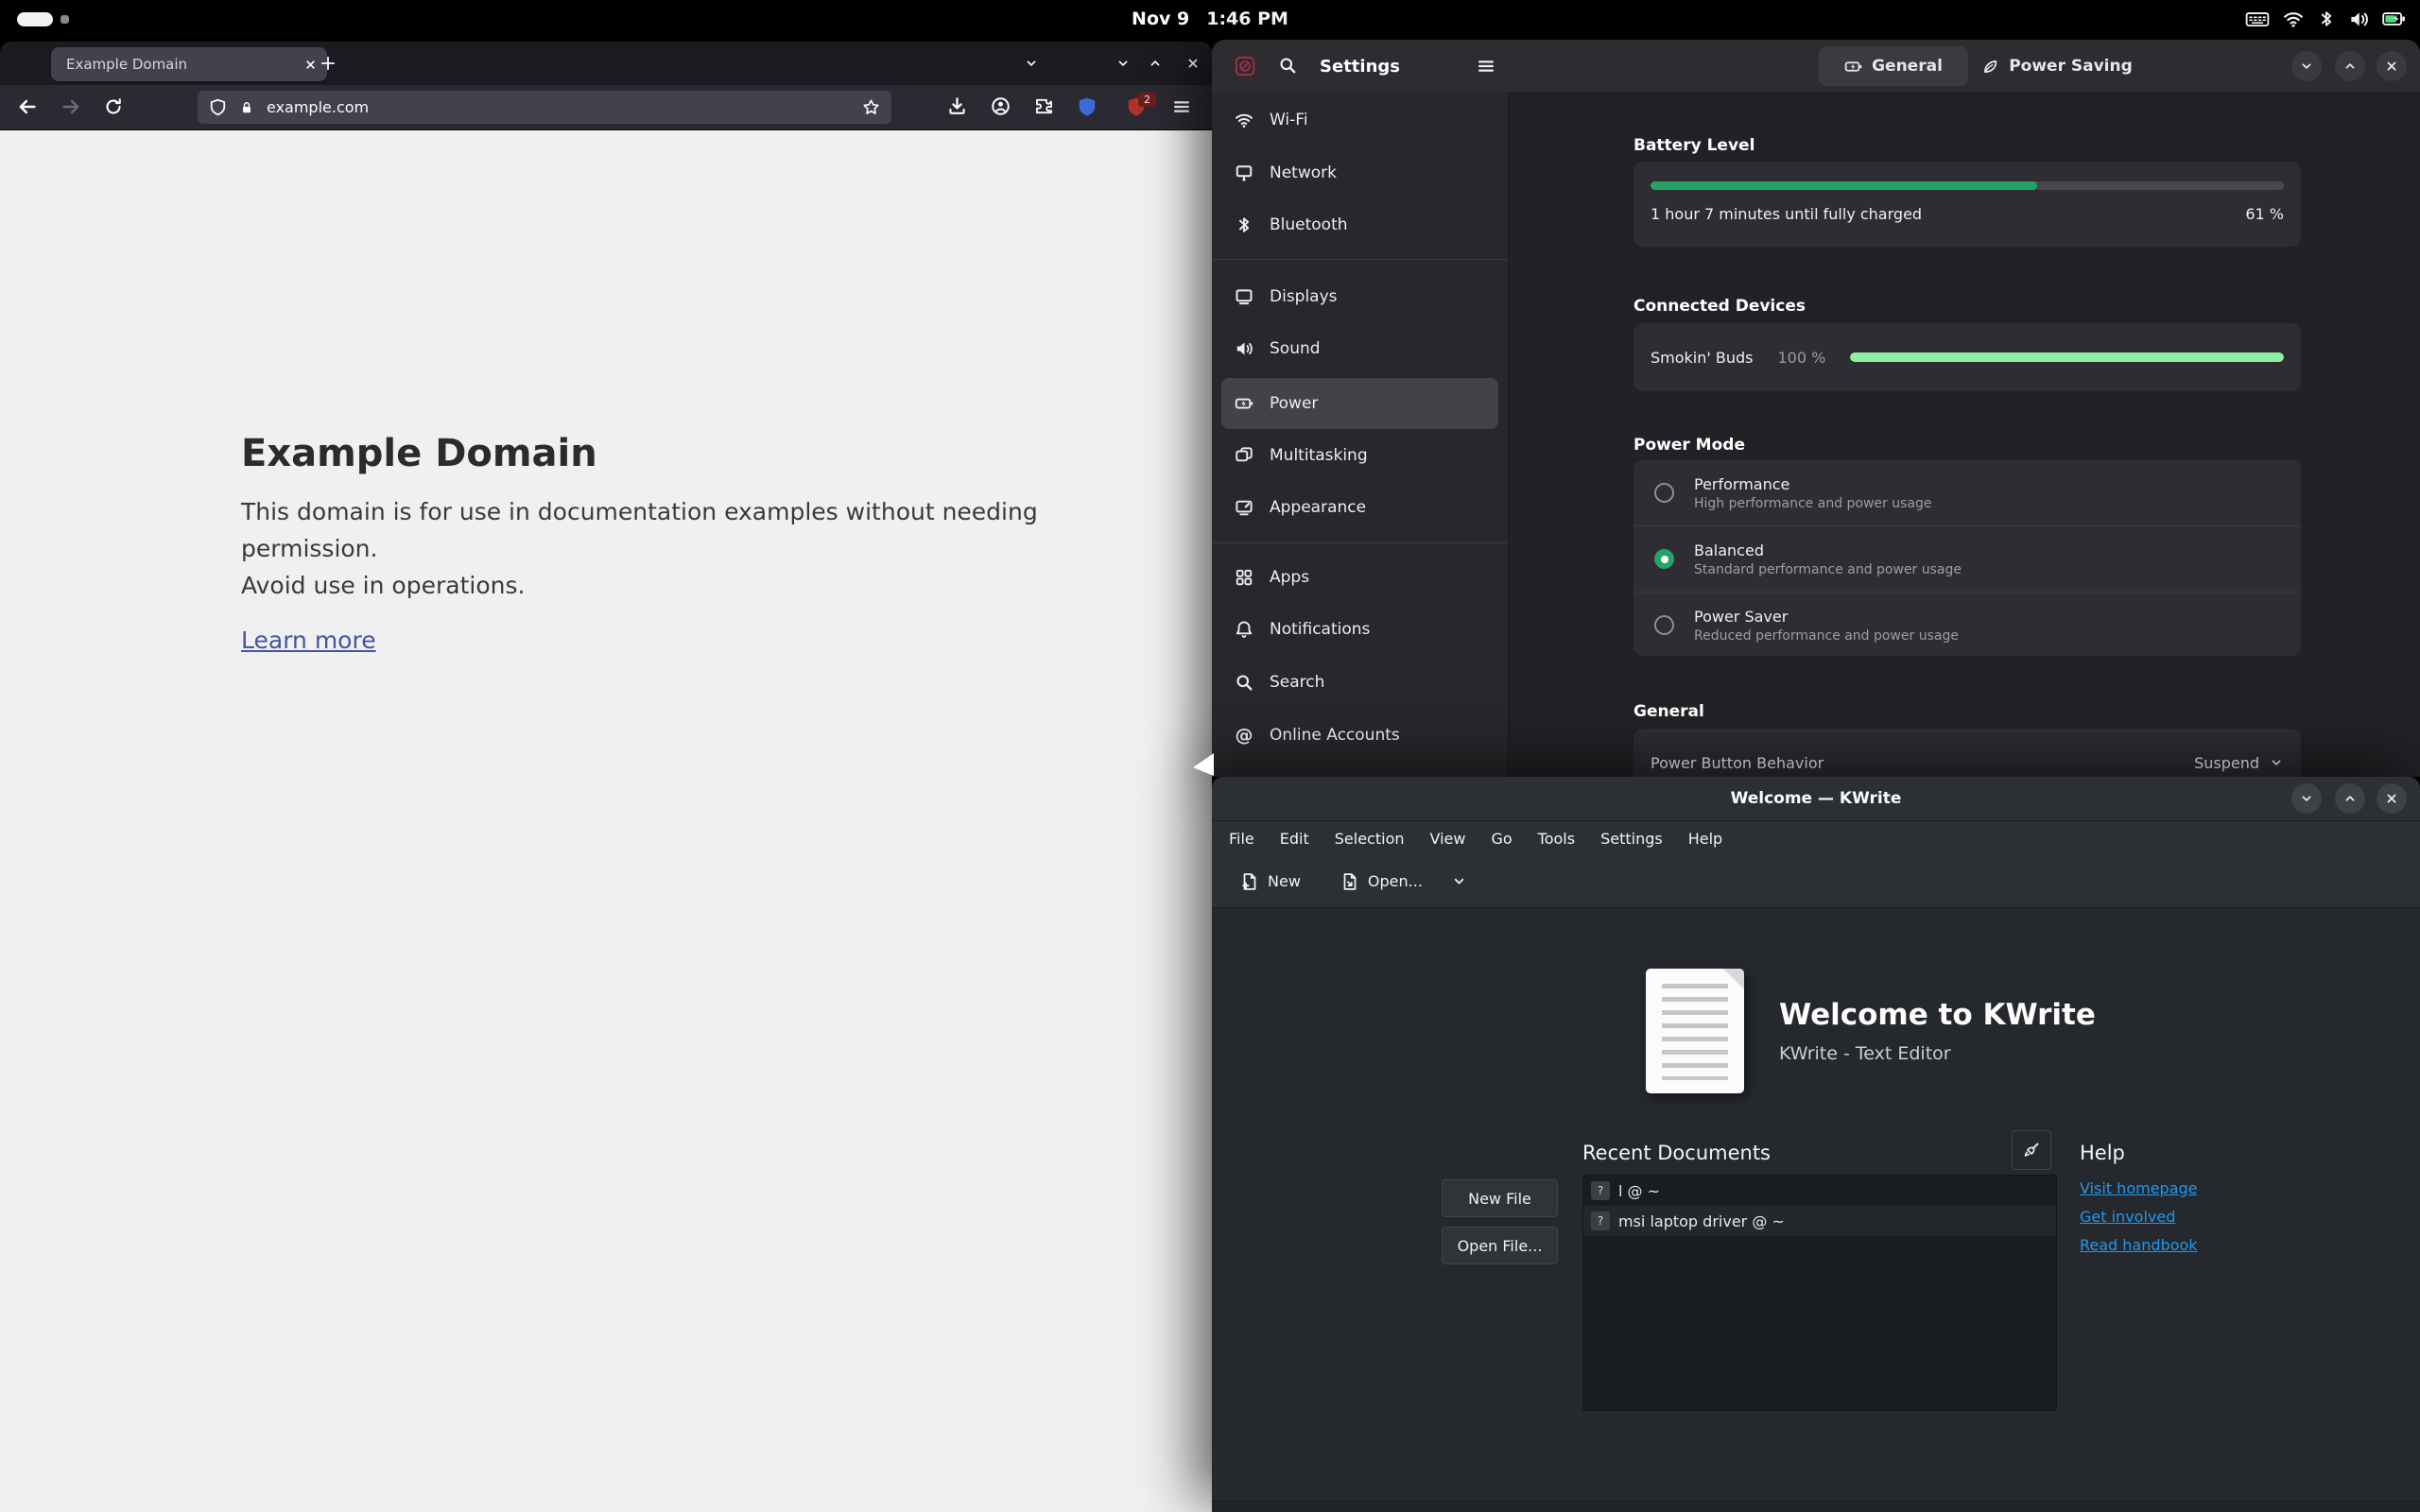  Describe the element at coordinates (1556, 839) in the screenshot. I see `menu-tools: Tools` at that location.